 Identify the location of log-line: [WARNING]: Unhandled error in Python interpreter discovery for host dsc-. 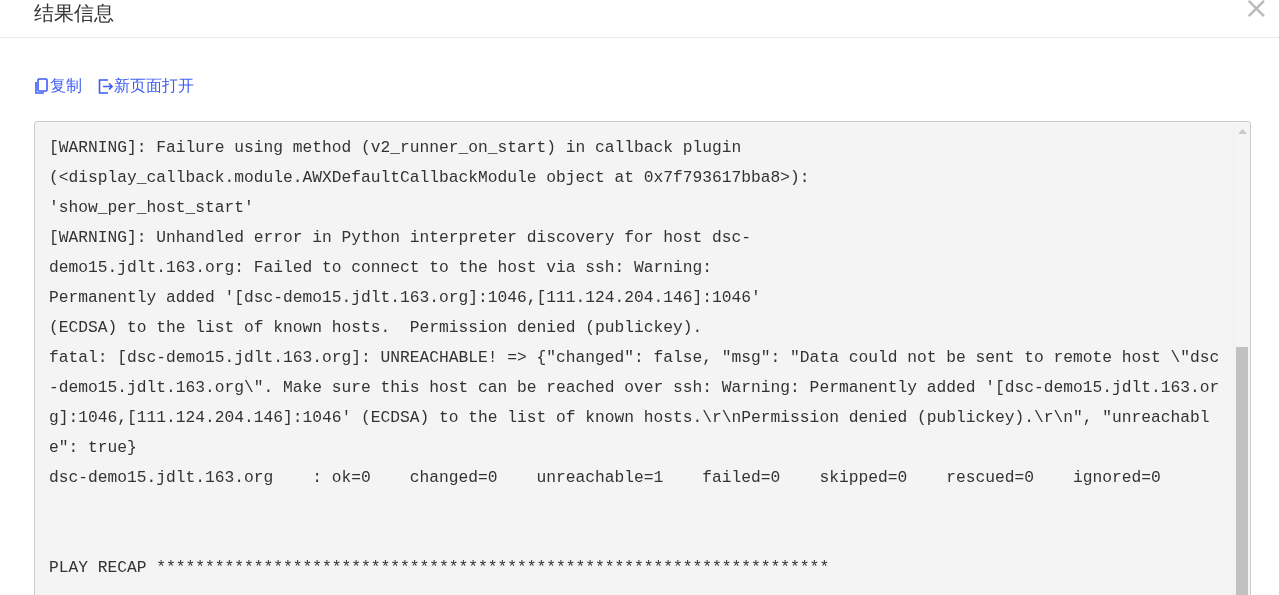
(400, 238).